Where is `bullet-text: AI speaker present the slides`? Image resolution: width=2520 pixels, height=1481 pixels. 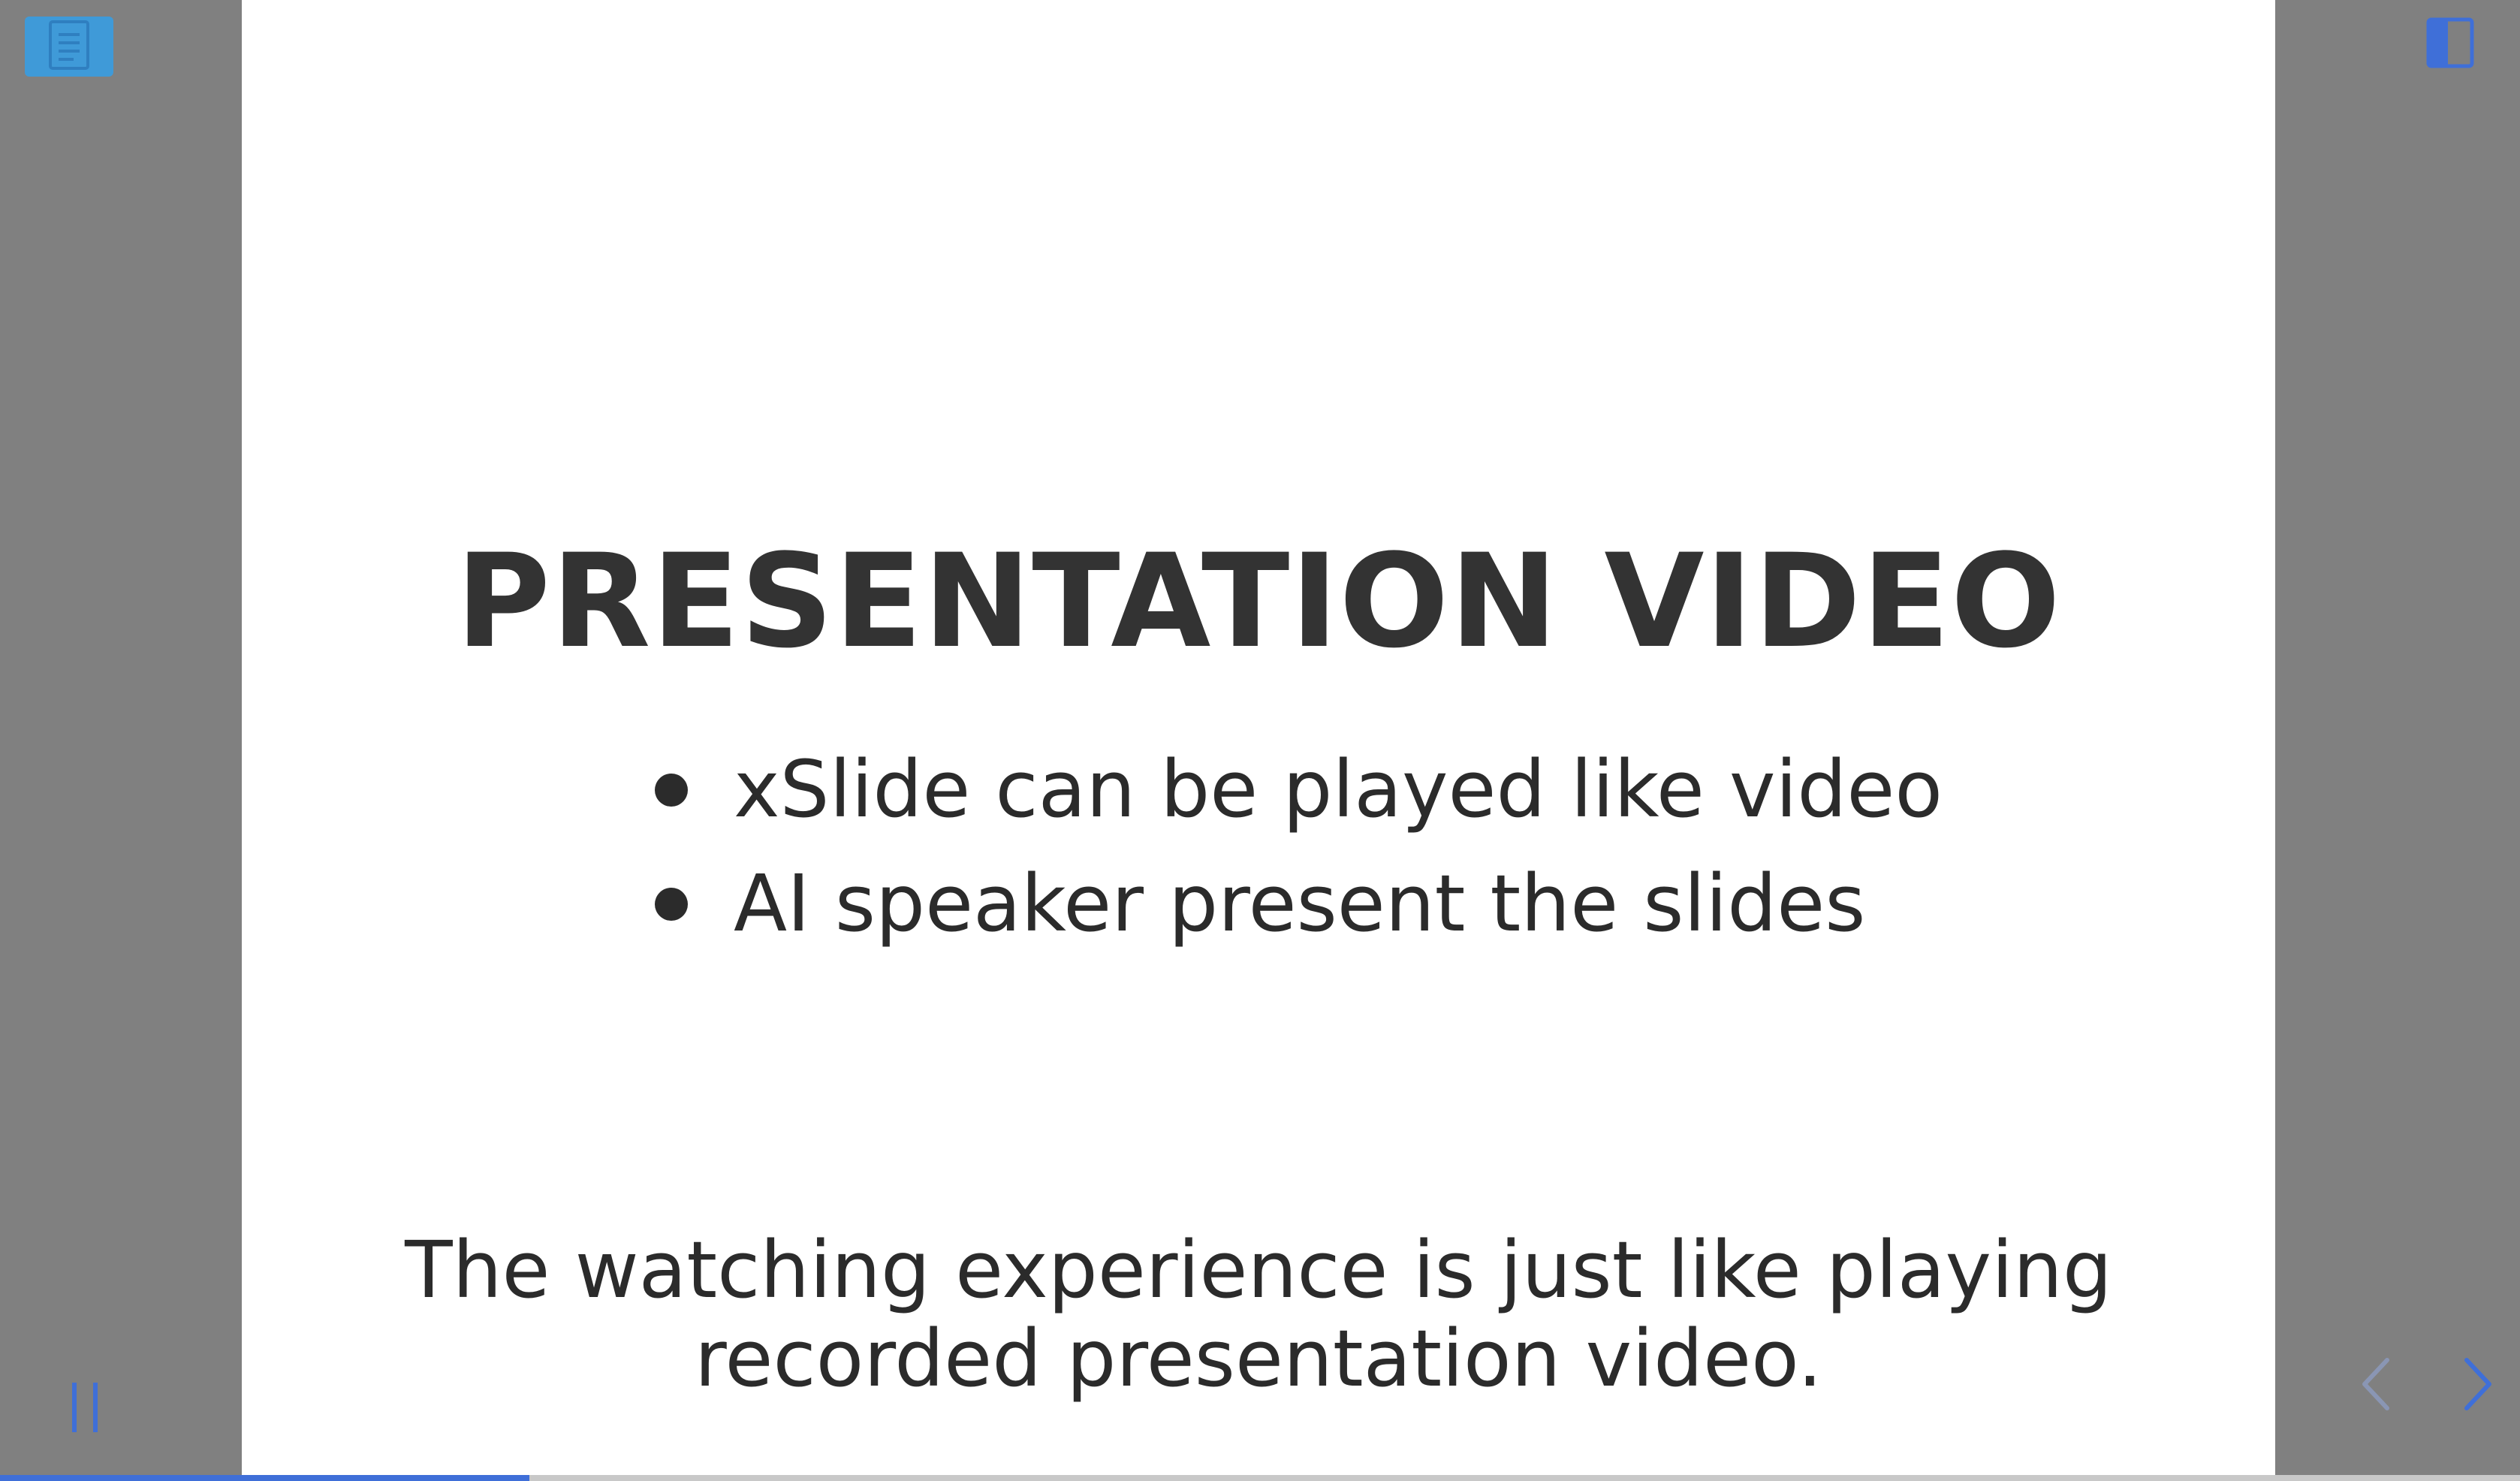 bullet-text: AI speaker present the slides is located at coordinates (1300, 903).